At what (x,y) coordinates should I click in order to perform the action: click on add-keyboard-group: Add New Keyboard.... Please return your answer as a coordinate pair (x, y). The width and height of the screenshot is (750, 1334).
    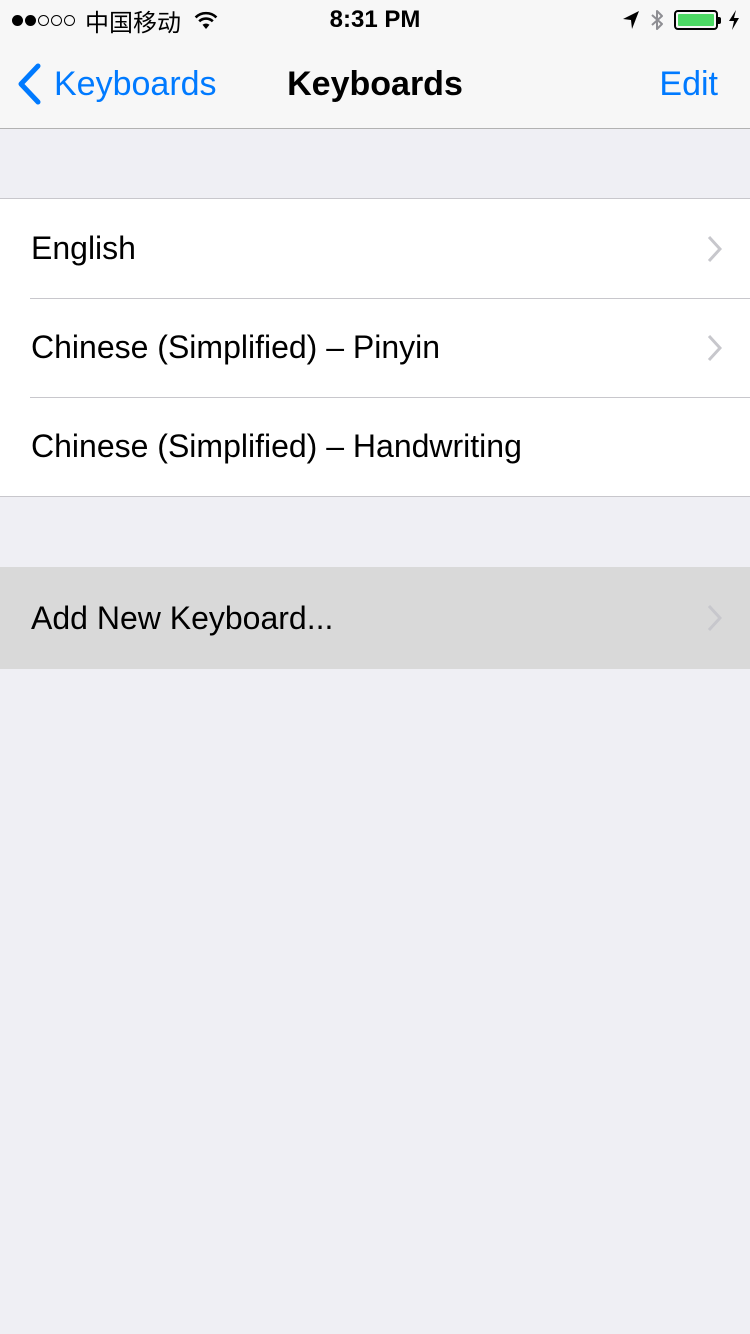
    Looking at the image, I should click on (375, 618).